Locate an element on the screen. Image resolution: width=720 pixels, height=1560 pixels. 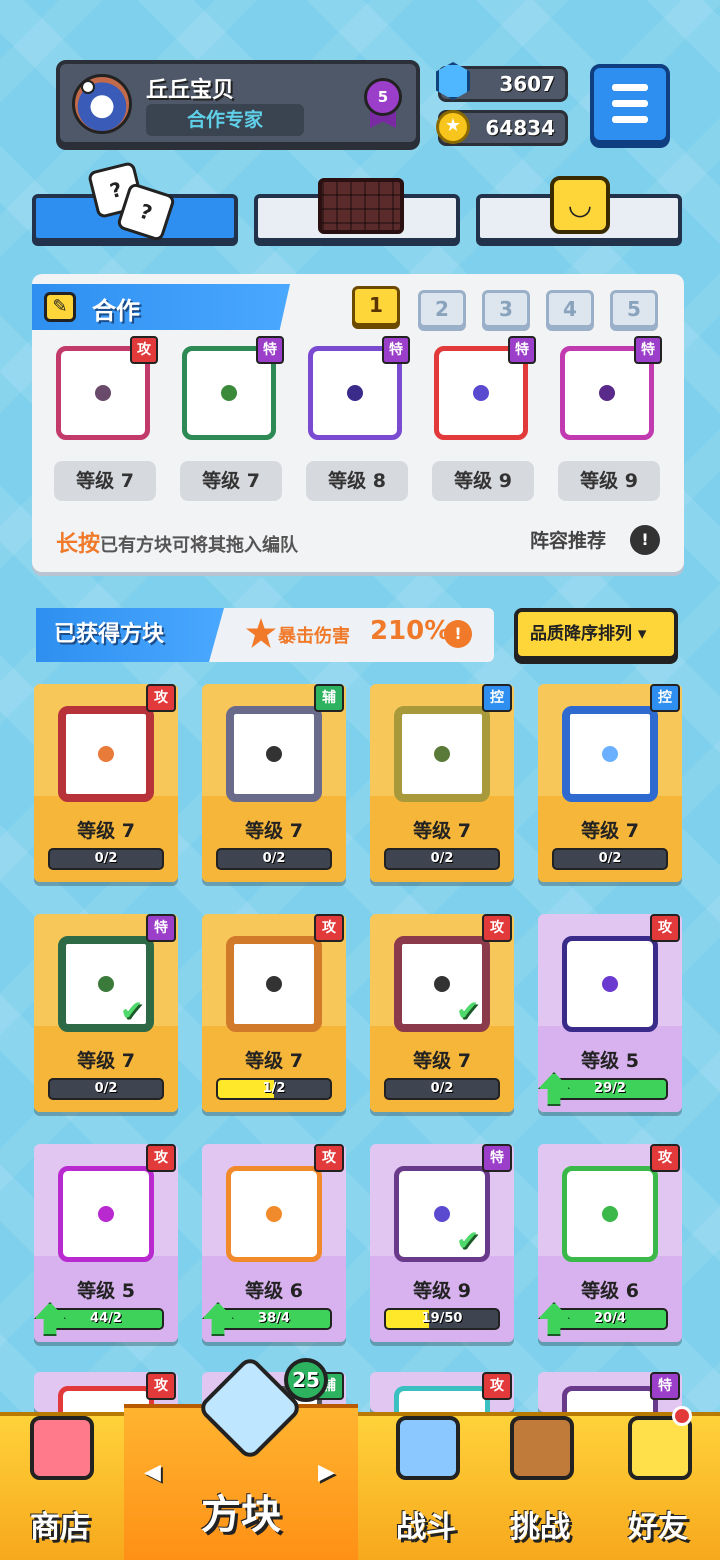
block-card: 攻等级 5 29/2 is located at coordinates (610, 1013).